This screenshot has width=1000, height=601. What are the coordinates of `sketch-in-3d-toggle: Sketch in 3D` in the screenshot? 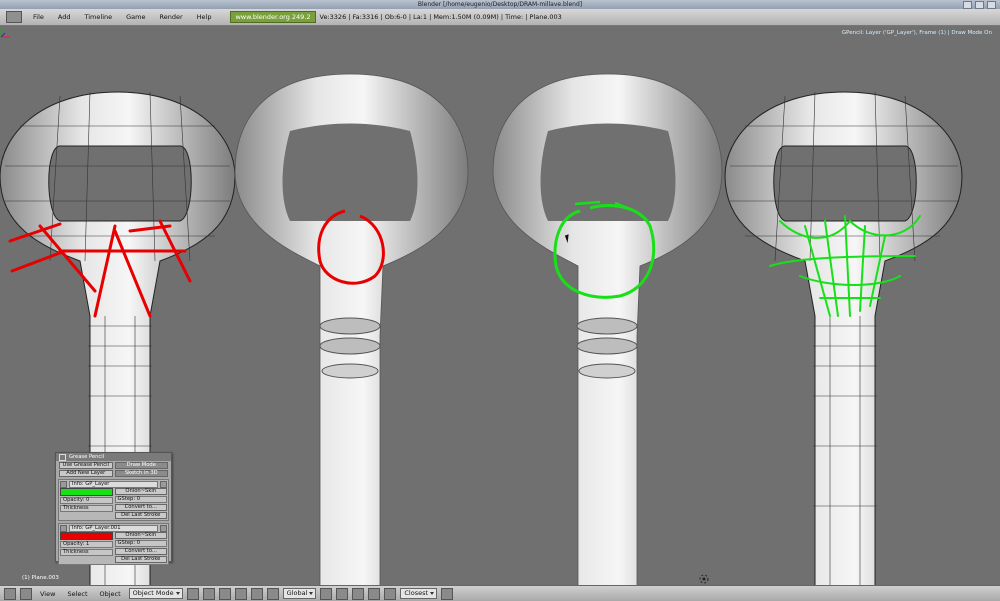 It's located at (141, 473).